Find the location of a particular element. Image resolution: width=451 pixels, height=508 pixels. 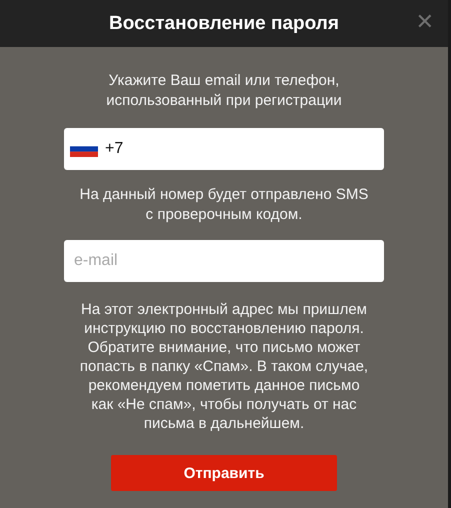

email-field: e-mail is located at coordinates (224, 261).